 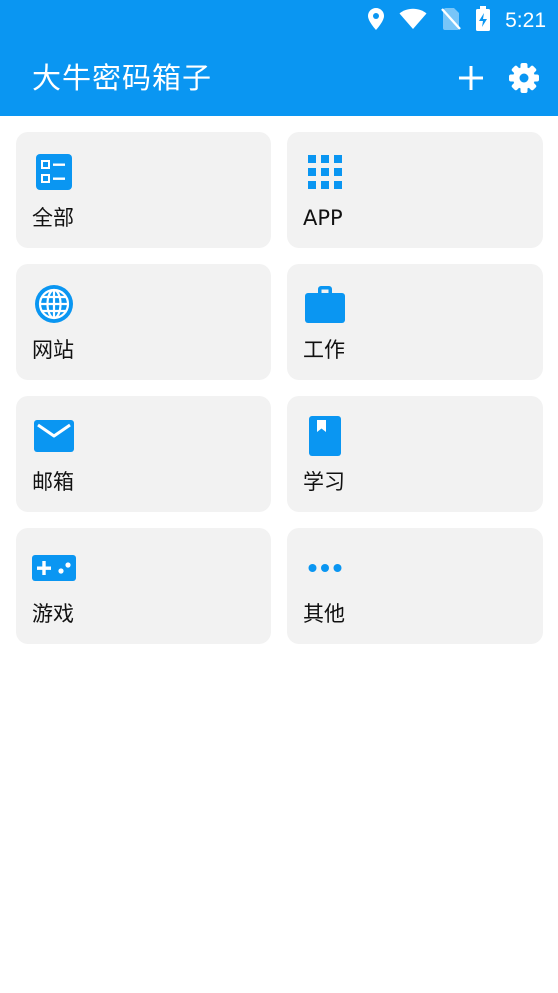 What do you see at coordinates (323, 218) in the screenshot?
I see `category-label: APP` at bounding box center [323, 218].